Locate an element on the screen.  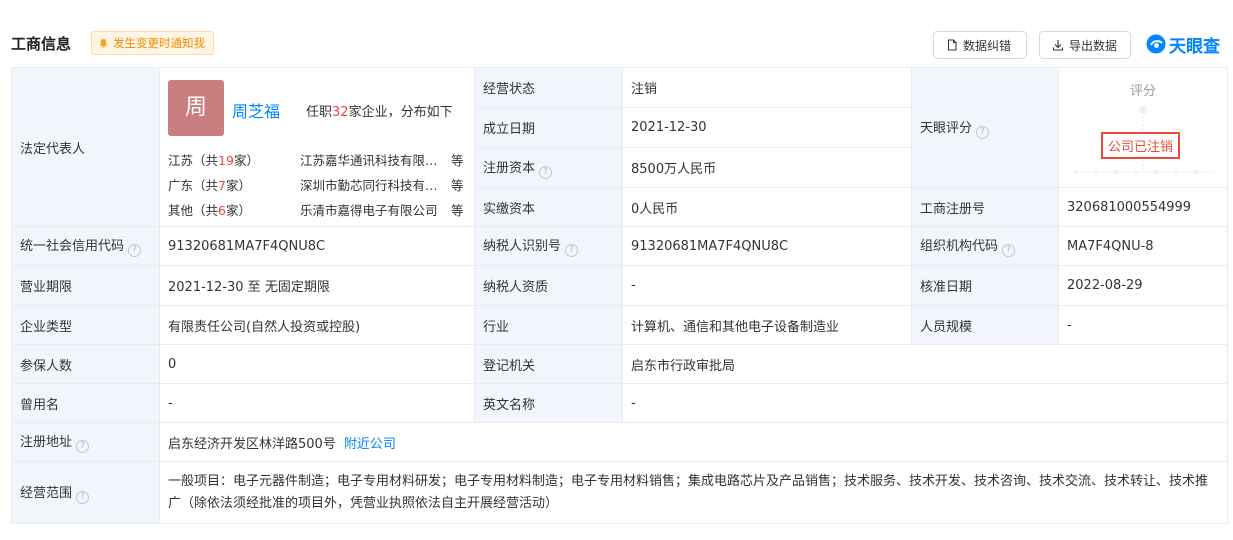
list-item: 其他（共6家） 乐清市嘉得电子有限公司 等 is located at coordinates (318, 210).